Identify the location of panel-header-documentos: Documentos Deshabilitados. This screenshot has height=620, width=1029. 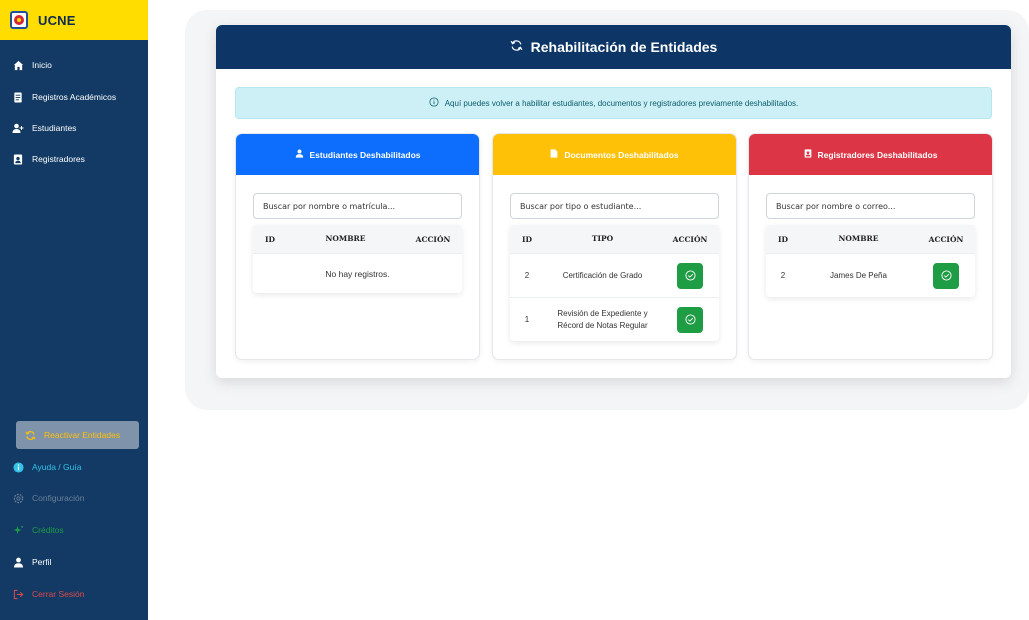
(614, 154).